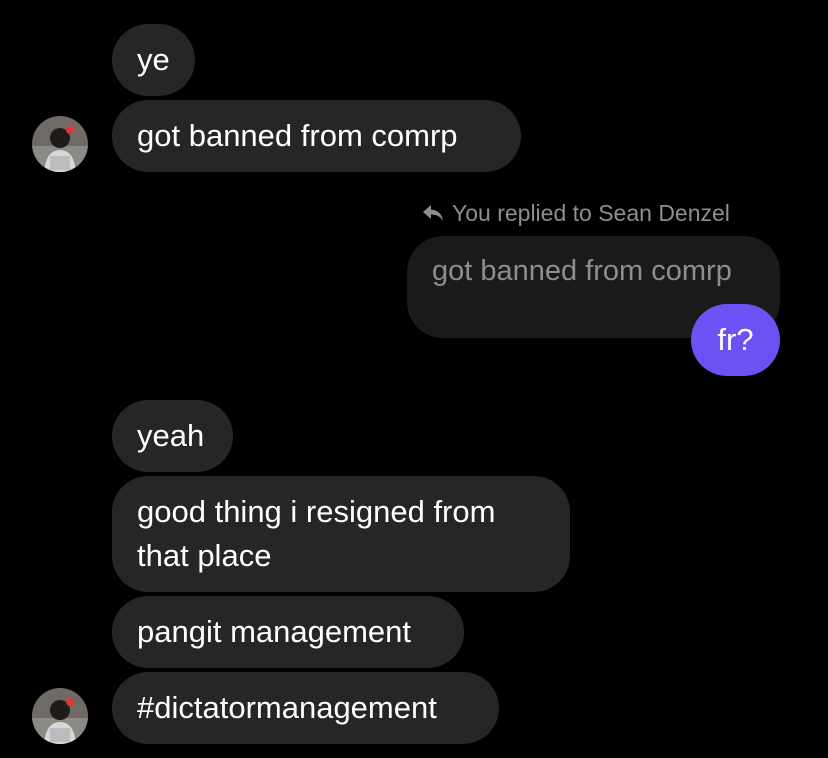 This screenshot has height=758, width=828. I want to click on outgoing-message: fr?, so click(735, 340).